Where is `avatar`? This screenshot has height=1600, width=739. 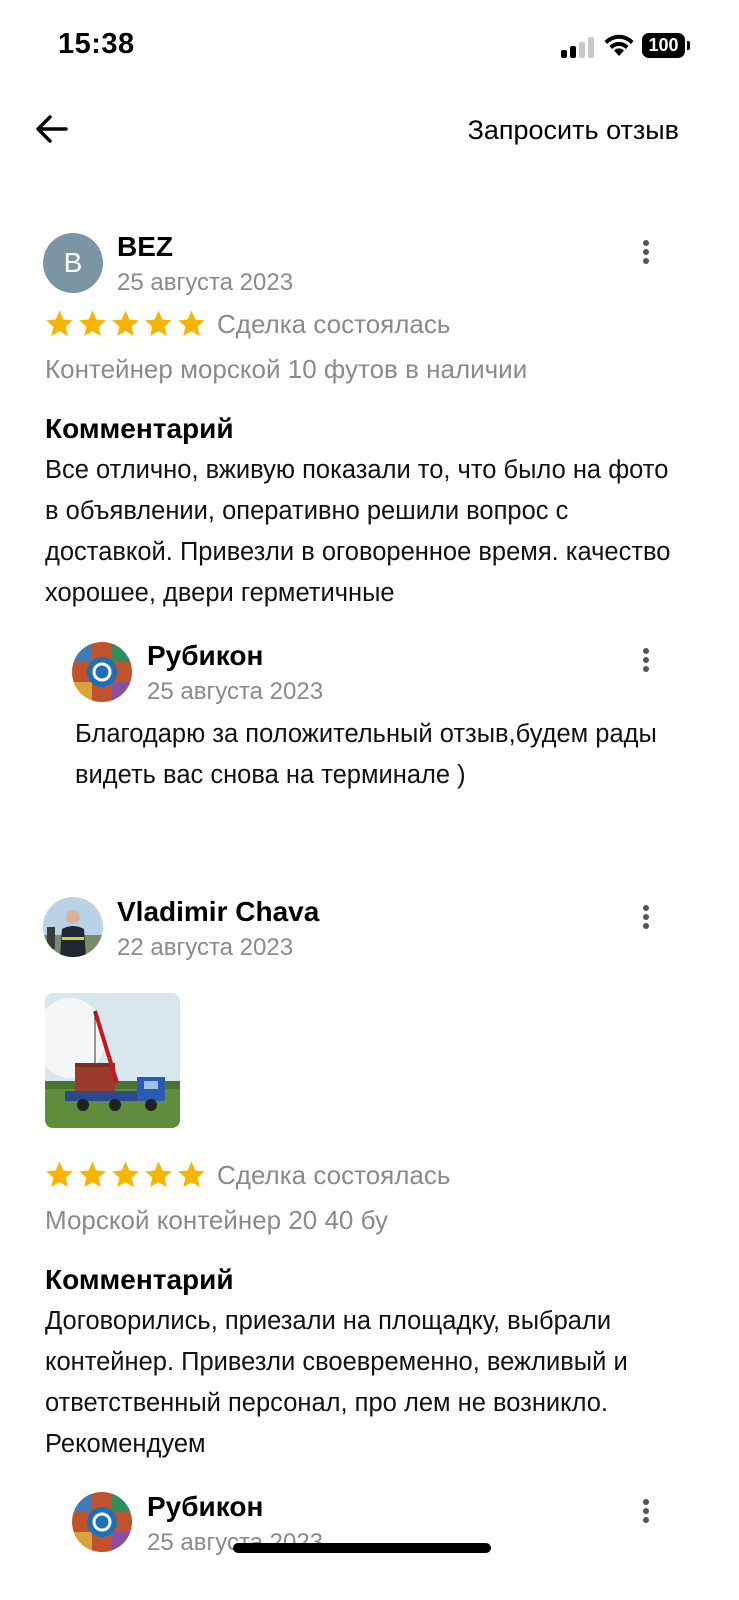
avatar is located at coordinates (73, 927).